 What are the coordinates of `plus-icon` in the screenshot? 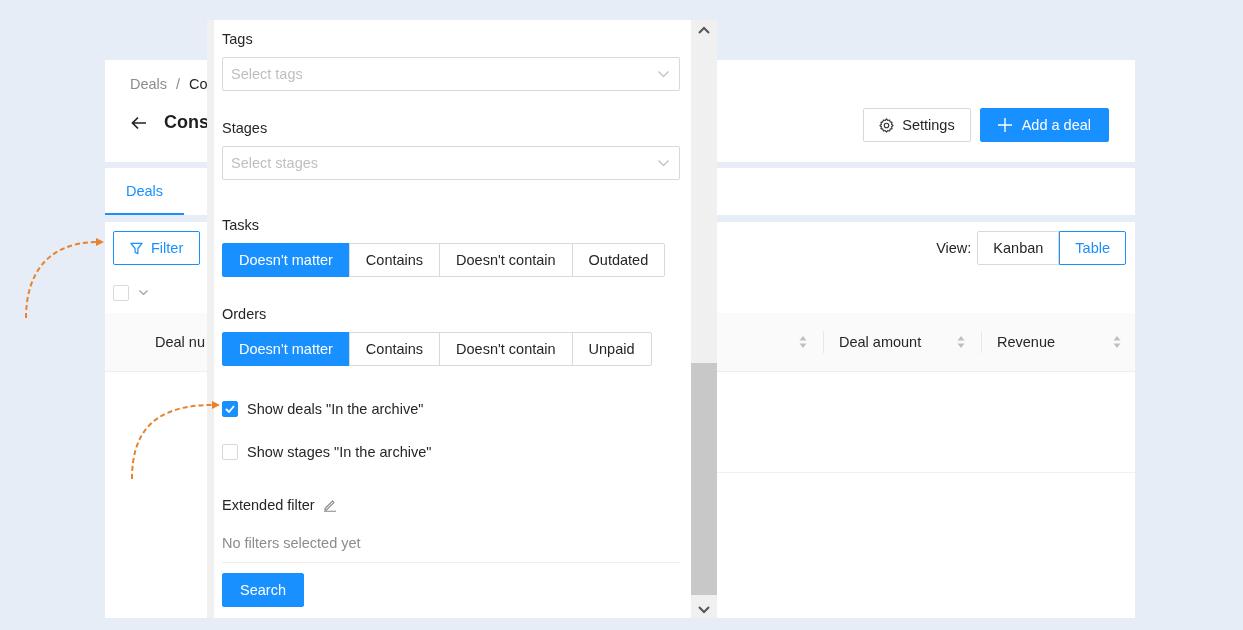 It's located at (1004, 125).